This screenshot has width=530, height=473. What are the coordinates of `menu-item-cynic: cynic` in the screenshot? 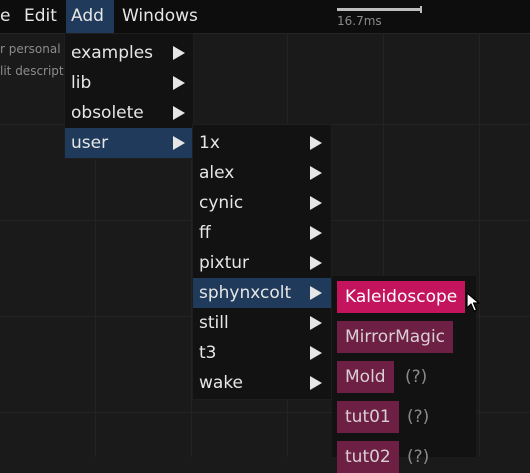 It's located at (262, 203).